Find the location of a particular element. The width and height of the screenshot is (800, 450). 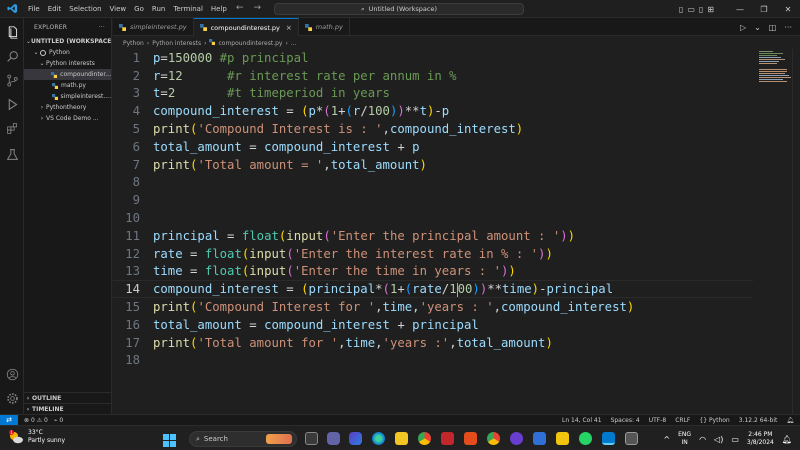

wifi-icon: ◠ is located at coordinates (702, 439).